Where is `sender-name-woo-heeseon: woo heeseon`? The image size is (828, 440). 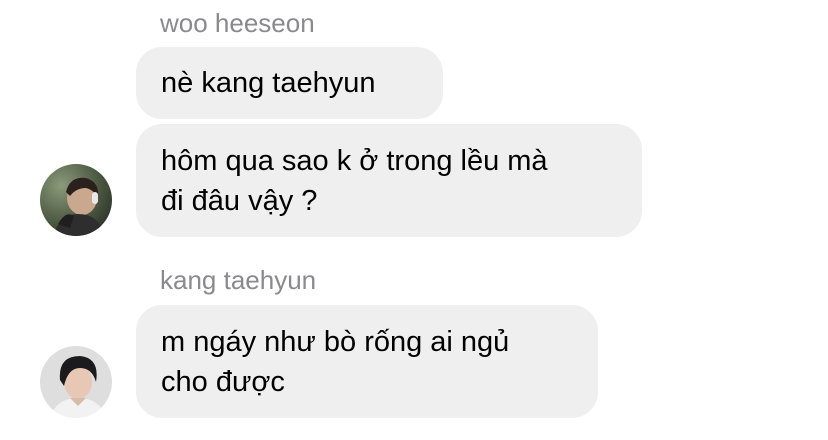
sender-name-woo-heeseon: woo heeseon is located at coordinates (237, 23).